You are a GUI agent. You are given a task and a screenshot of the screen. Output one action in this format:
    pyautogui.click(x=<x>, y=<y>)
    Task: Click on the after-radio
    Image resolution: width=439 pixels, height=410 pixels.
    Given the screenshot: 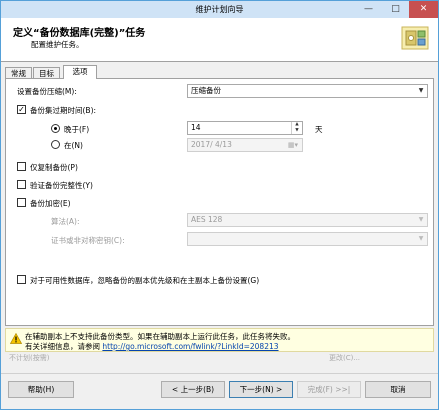 What is the action you would take?
    pyautogui.click(x=55, y=128)
    